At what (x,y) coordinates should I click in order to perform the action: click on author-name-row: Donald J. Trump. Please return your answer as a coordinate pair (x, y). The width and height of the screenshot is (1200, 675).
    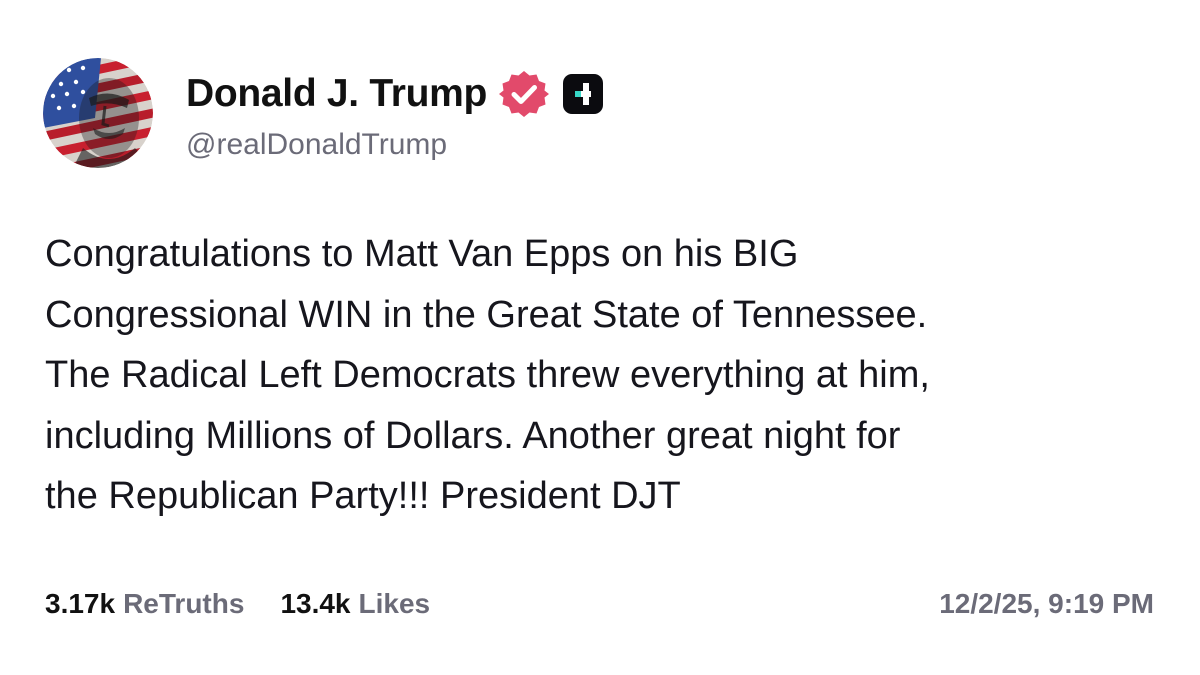
    Looking at the image, I should click on (395, 94).